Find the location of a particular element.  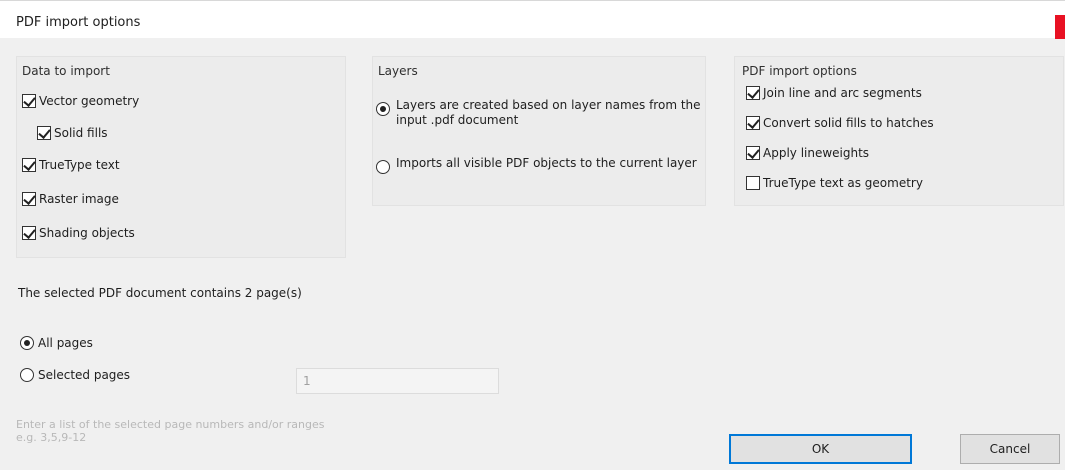

layers-by-name-radio is located at coordinates (383, 109).